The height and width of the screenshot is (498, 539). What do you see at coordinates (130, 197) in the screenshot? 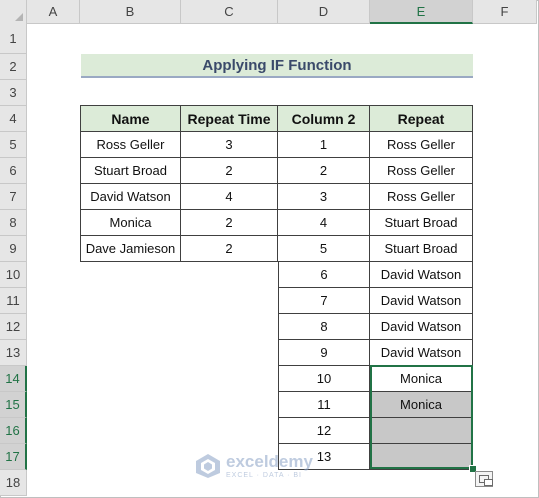
I see `name-cell: David Watson` at bounding box center [130, 197].